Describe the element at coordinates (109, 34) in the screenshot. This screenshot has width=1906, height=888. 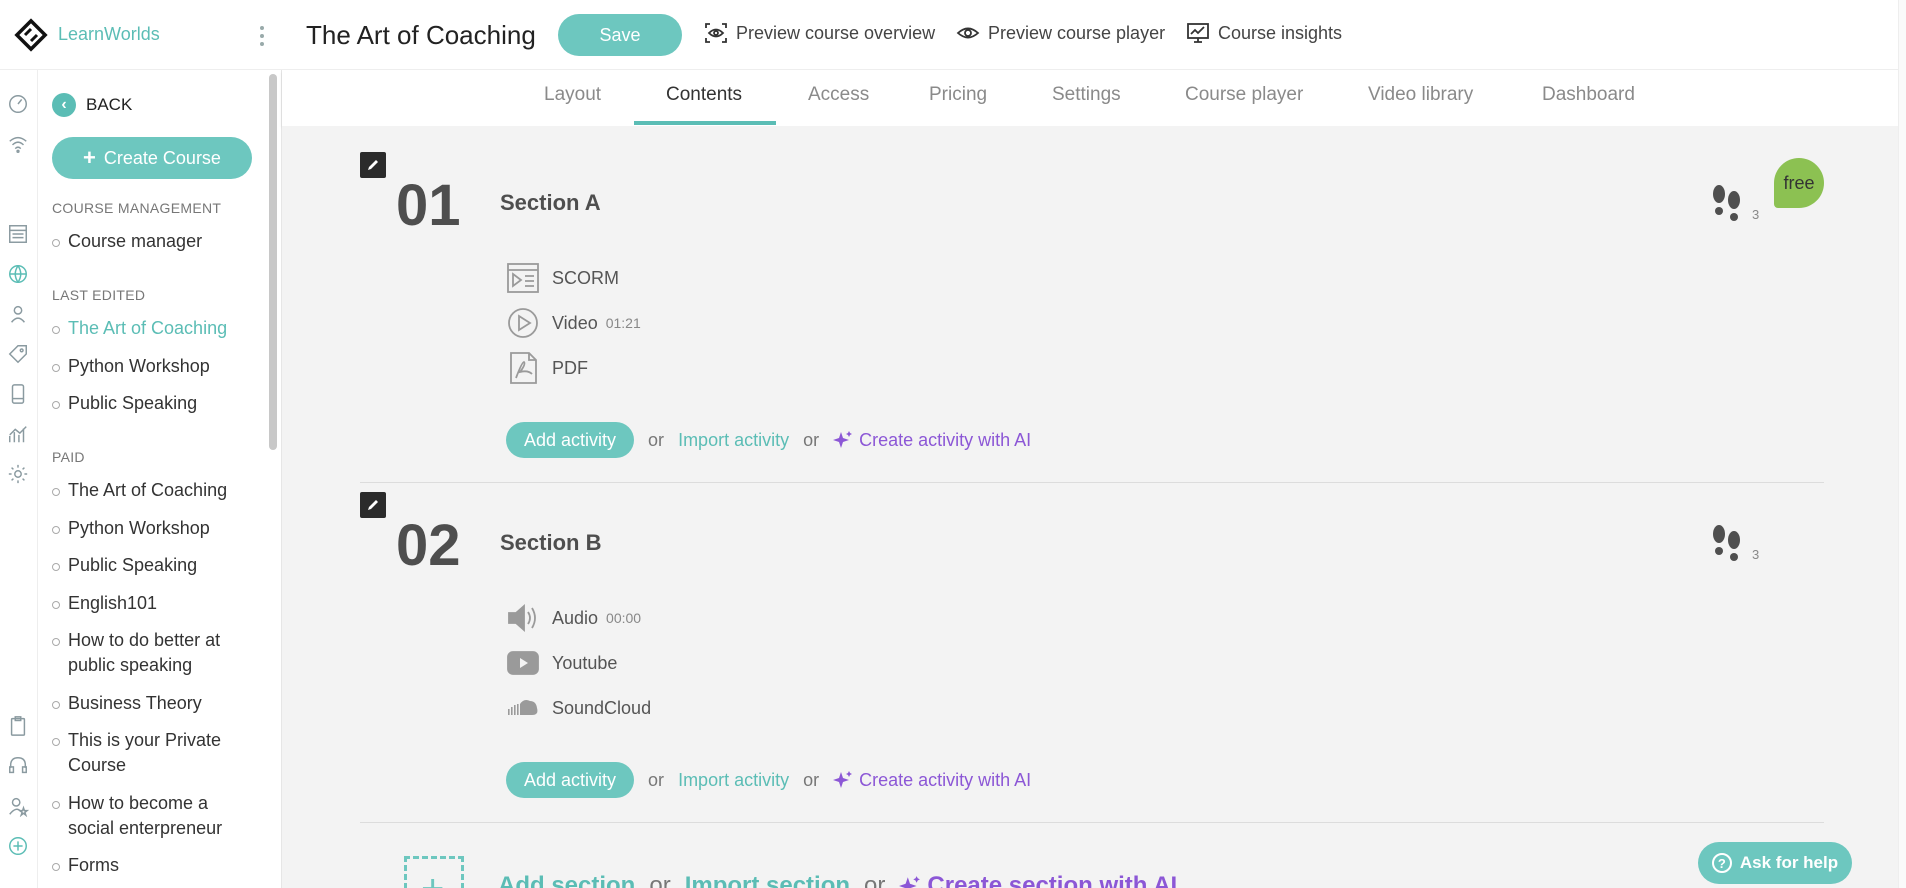
I see `brand-name: LearnWorlds` at that location.